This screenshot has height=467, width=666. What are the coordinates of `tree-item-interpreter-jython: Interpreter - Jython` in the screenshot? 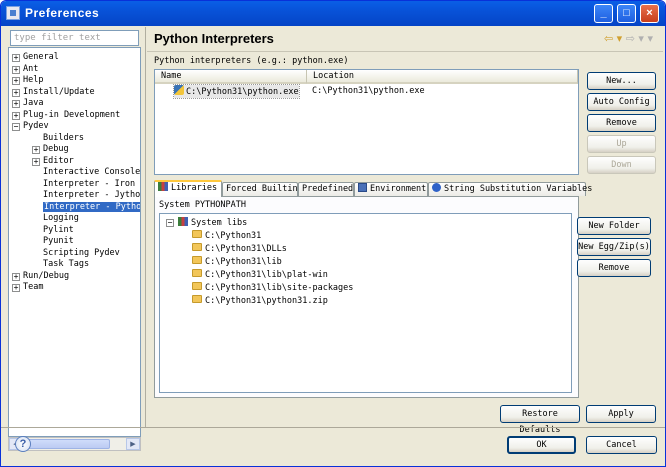 It's located at (91, 195).